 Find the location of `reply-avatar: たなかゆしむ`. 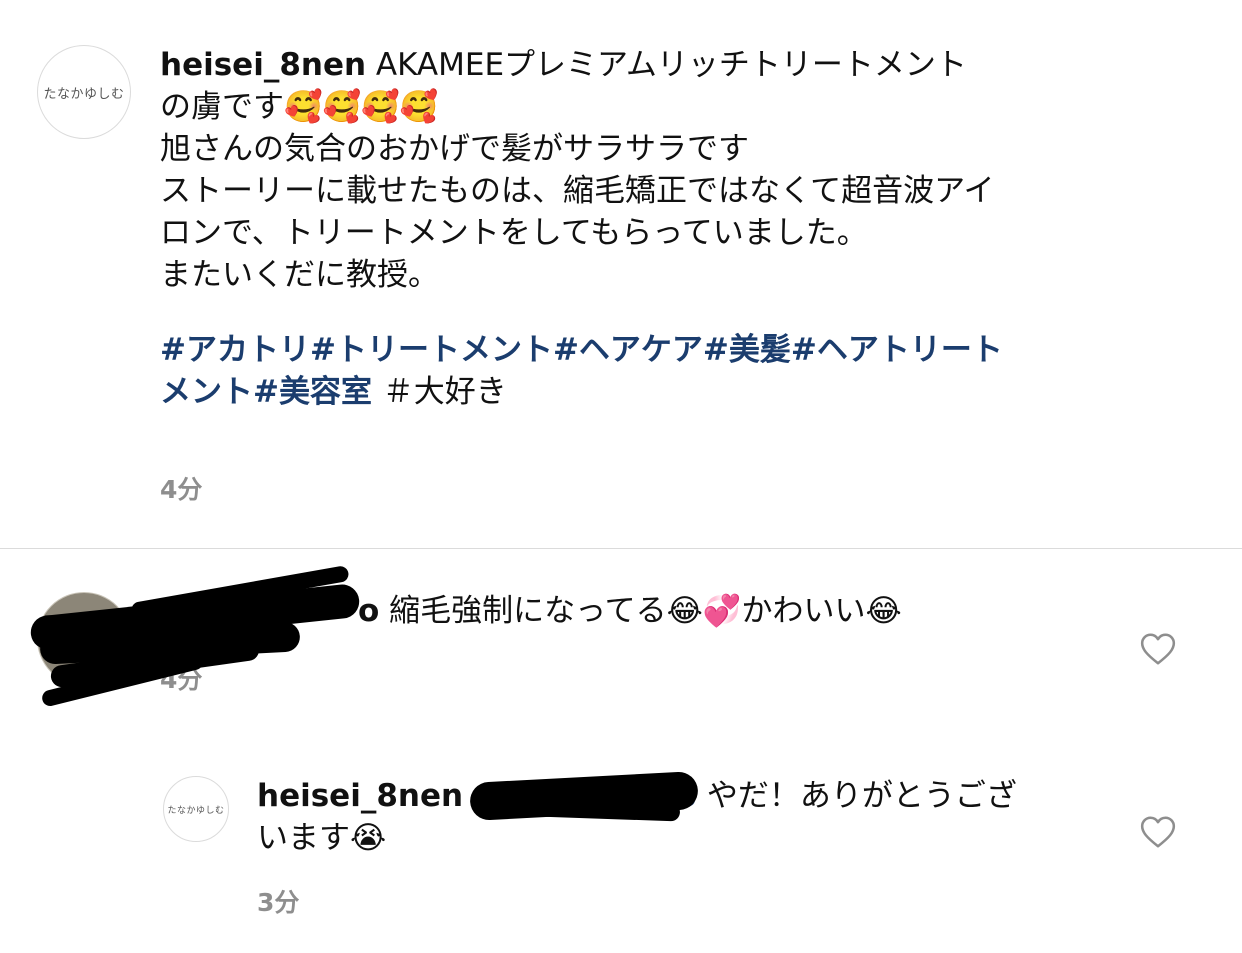

reply-avatar: たなかゆしむ is located at coordinates (196, 809).